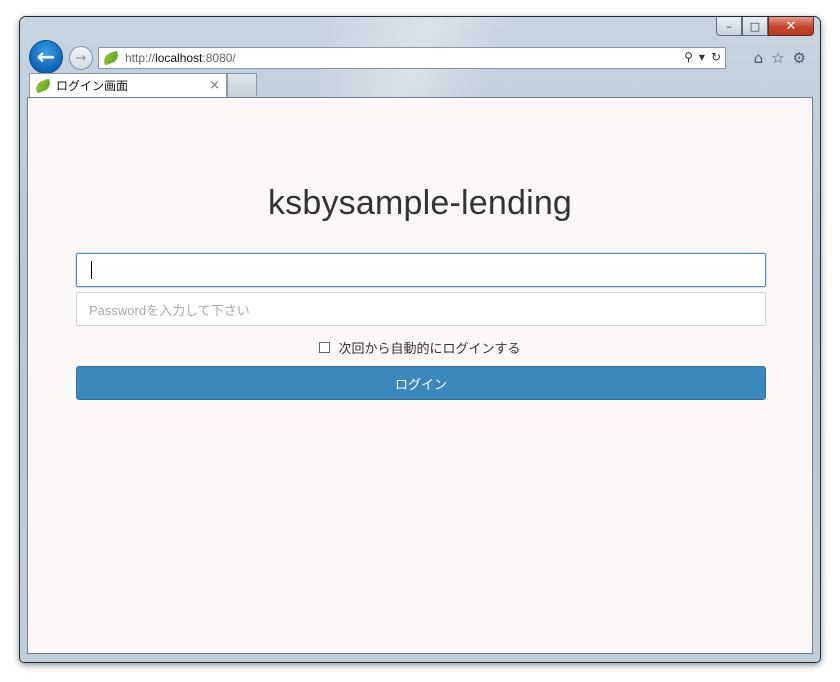  What do you see at coordinates (412, 58) in the screenshot?
I see `address-bar: http://localhost:8080/ ⚲ ▾ ↻` at bounding box center [412, 58].